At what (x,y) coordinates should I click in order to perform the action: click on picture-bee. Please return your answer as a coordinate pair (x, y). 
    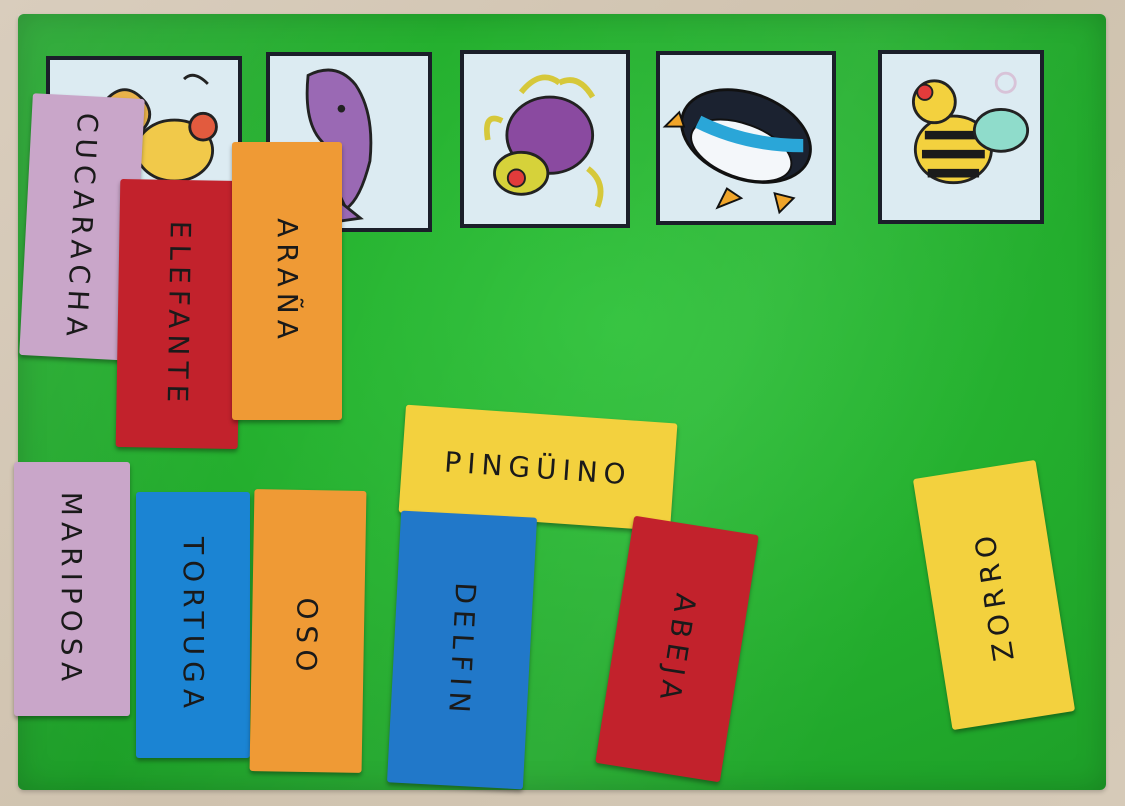
    Looking at the image, I should click on (961, 137).